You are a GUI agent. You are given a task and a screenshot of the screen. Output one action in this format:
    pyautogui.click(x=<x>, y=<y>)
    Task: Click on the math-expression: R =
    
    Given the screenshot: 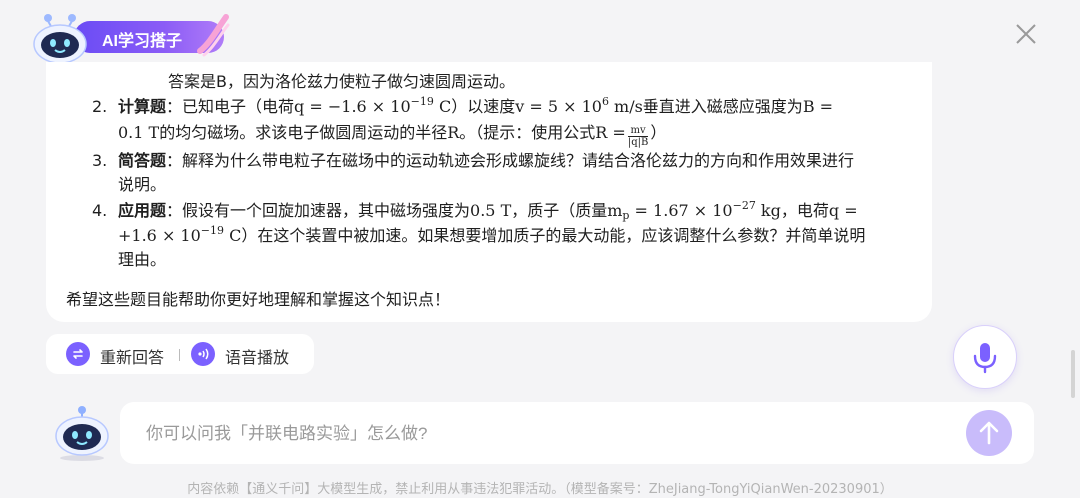 What is the action you would take?
    pyautogui.click(x=610, y=132)
    